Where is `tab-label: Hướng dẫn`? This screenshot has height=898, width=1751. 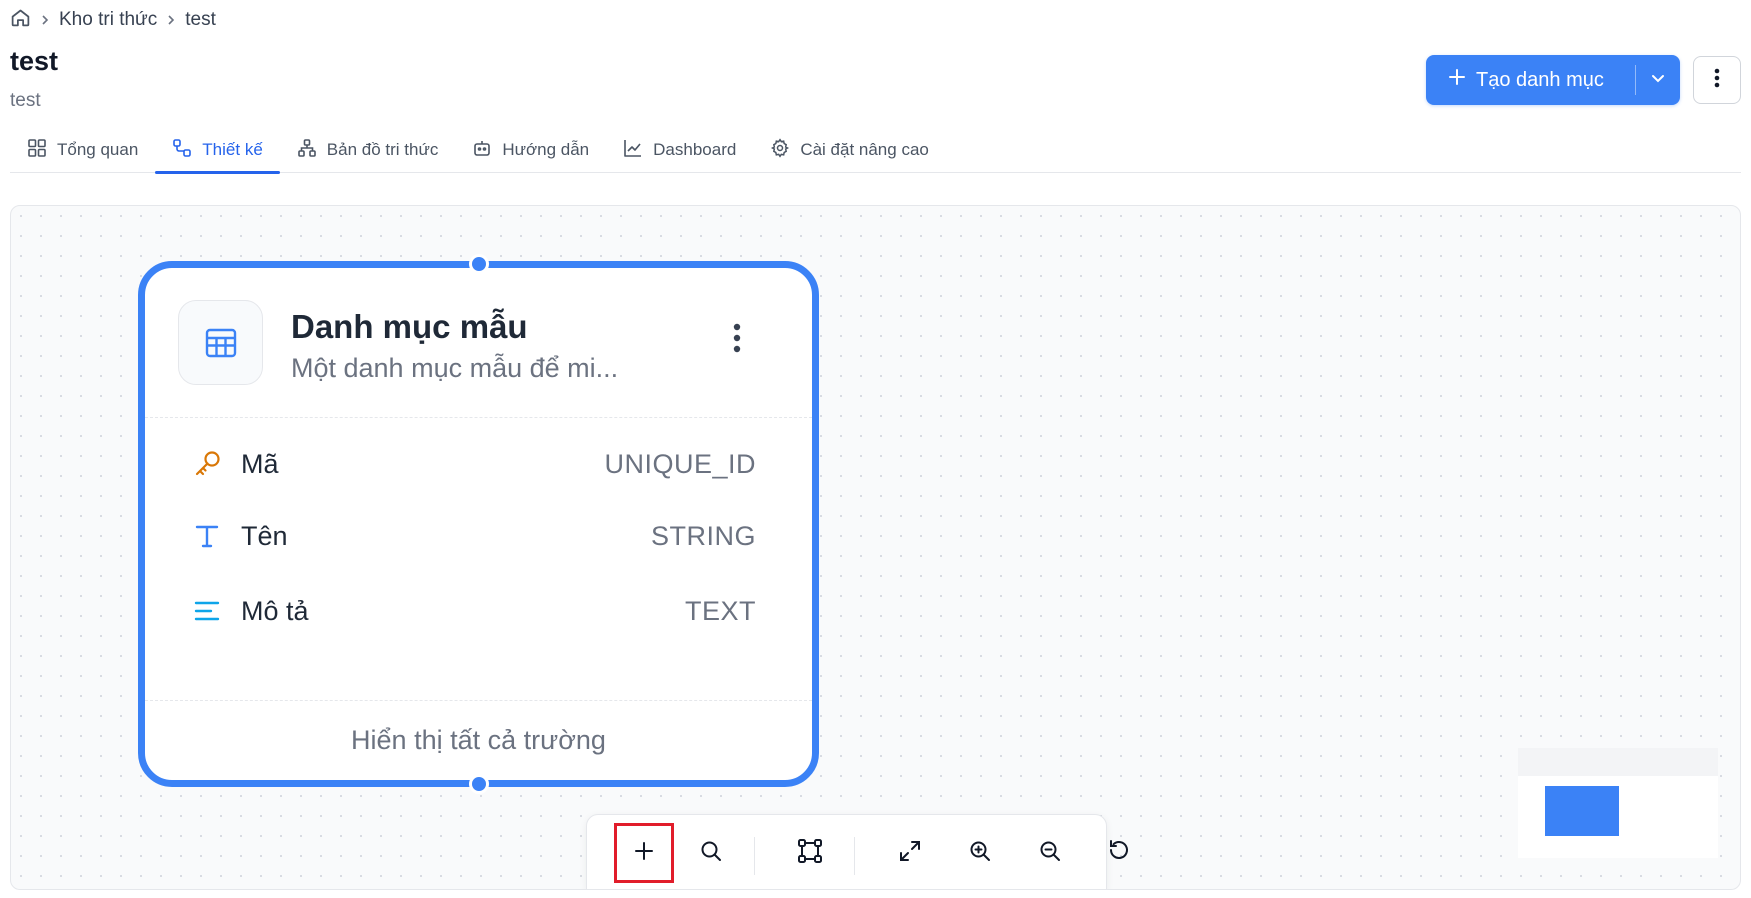 tab-label: Hướng dẫn is located at coordinates (546, 149).